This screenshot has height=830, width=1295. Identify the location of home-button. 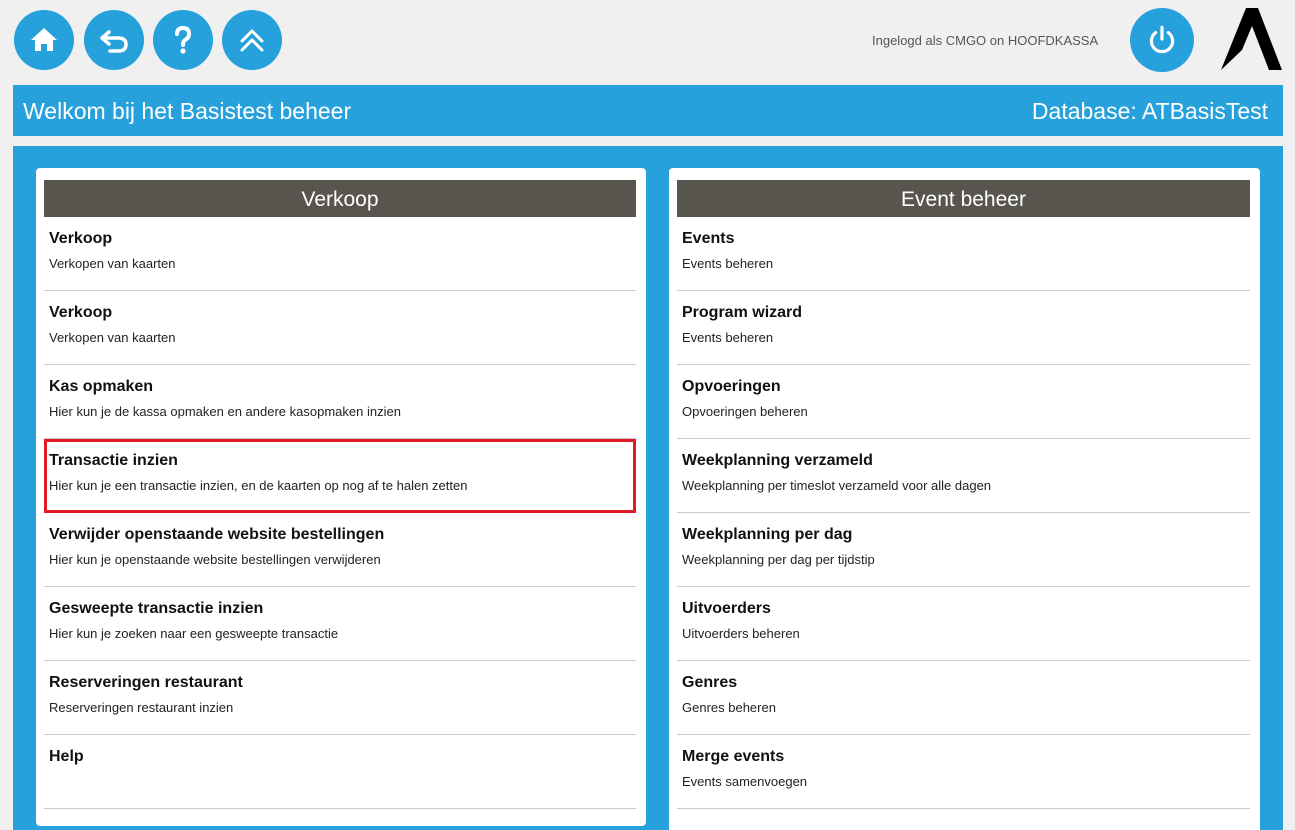
(44, 40).